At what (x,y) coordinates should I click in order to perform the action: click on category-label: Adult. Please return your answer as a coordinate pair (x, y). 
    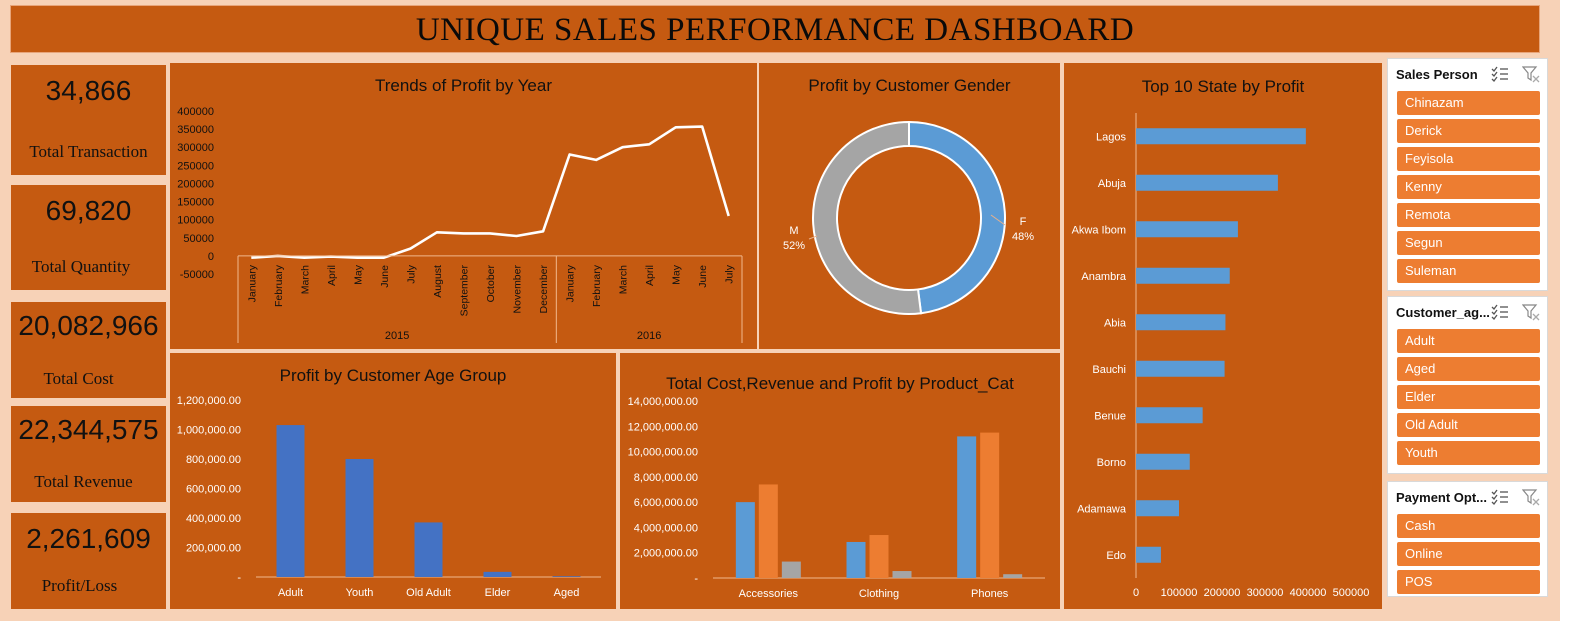
    Looking at the image, I should click on (290, 593).